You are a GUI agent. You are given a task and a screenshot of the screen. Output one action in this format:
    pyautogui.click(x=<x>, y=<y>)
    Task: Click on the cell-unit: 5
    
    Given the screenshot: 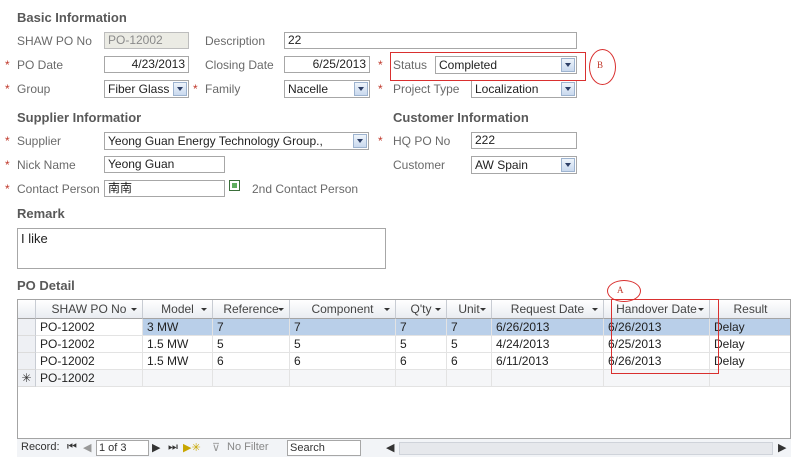 What is the action you would take?
    pyautogui.click(x=469, y=344)
    